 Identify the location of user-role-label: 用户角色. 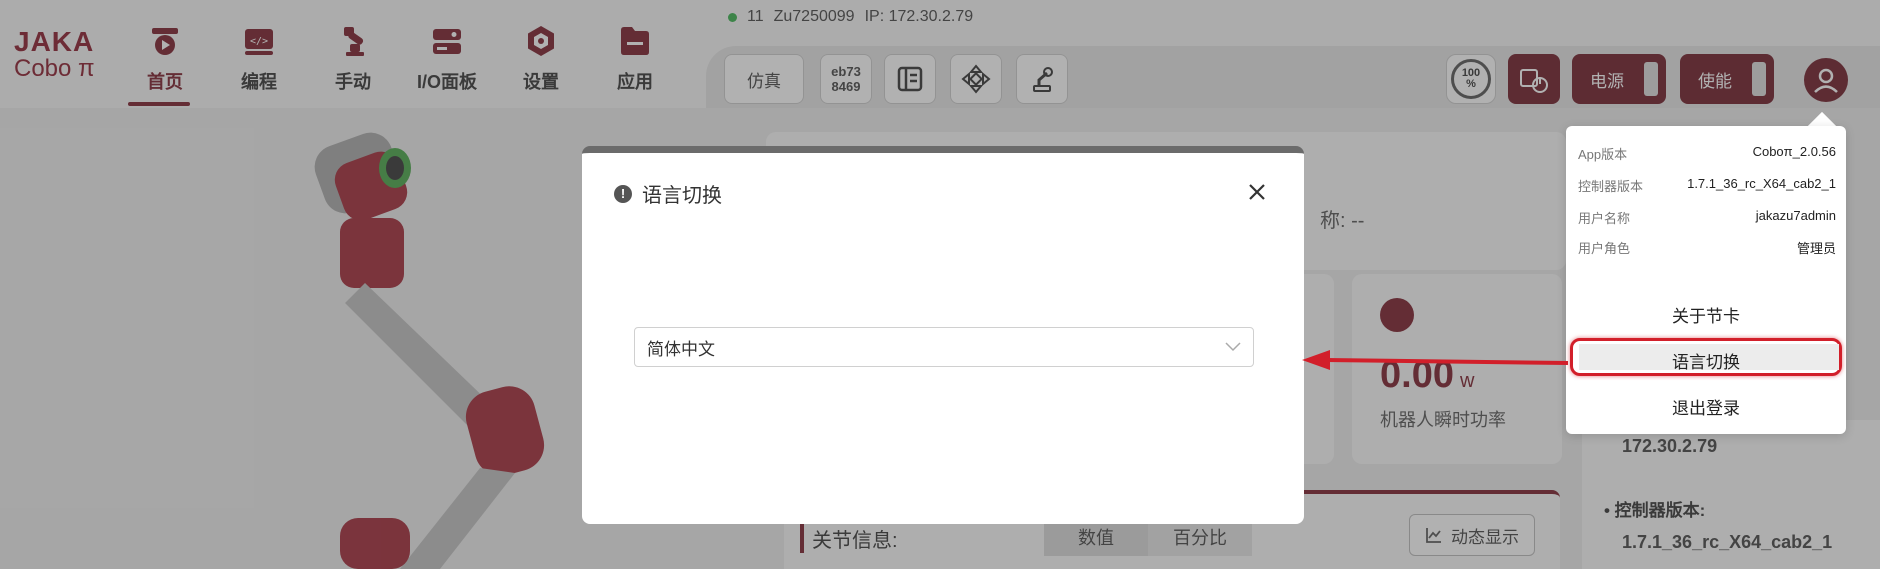
(1604, 248).